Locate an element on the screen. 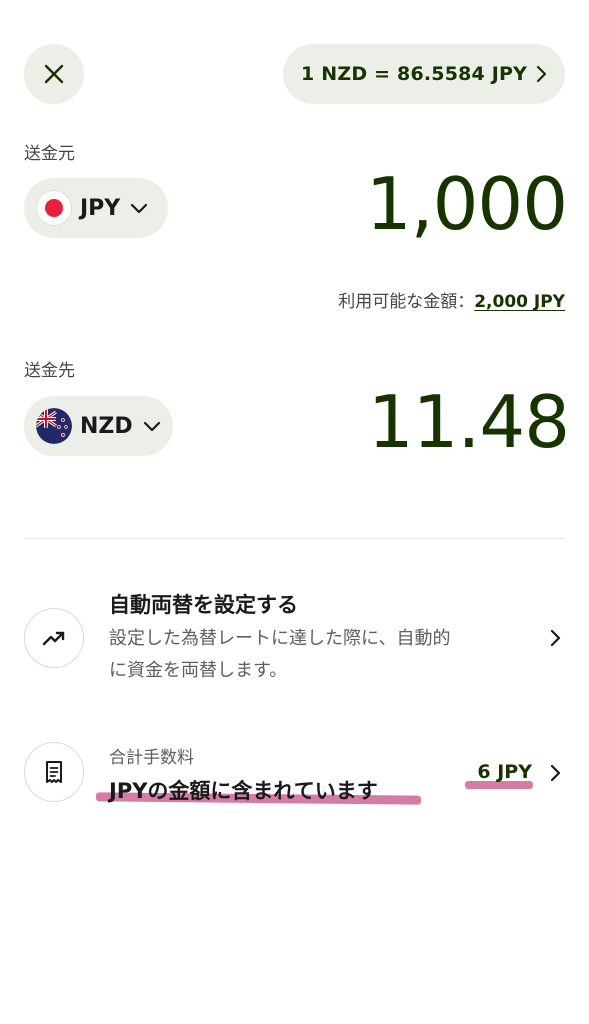 The width and height of the screenshot is (589, 1024). fee-value: 6 JPY is located at coordinates (504, 772).